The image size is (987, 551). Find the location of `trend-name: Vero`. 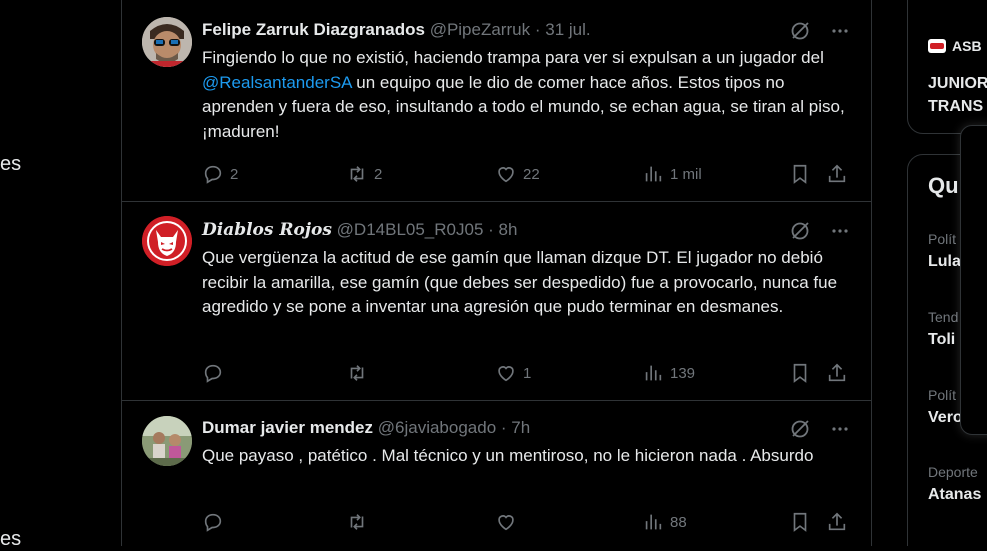

trend-name: Vero is located at coordinates (945, 417).